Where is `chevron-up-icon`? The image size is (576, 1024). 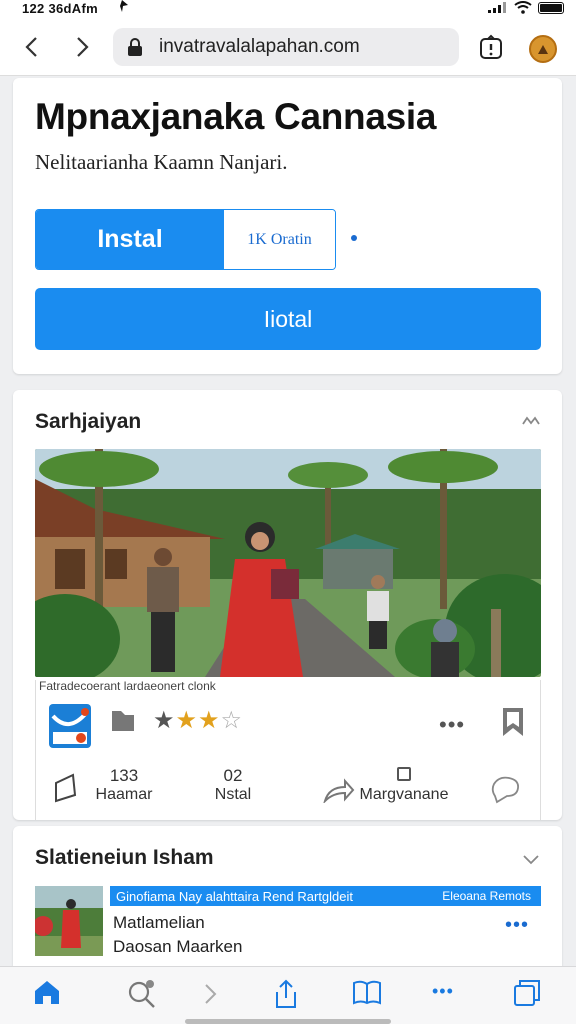
chevron-up-icon is located at coordinates (531, 421).